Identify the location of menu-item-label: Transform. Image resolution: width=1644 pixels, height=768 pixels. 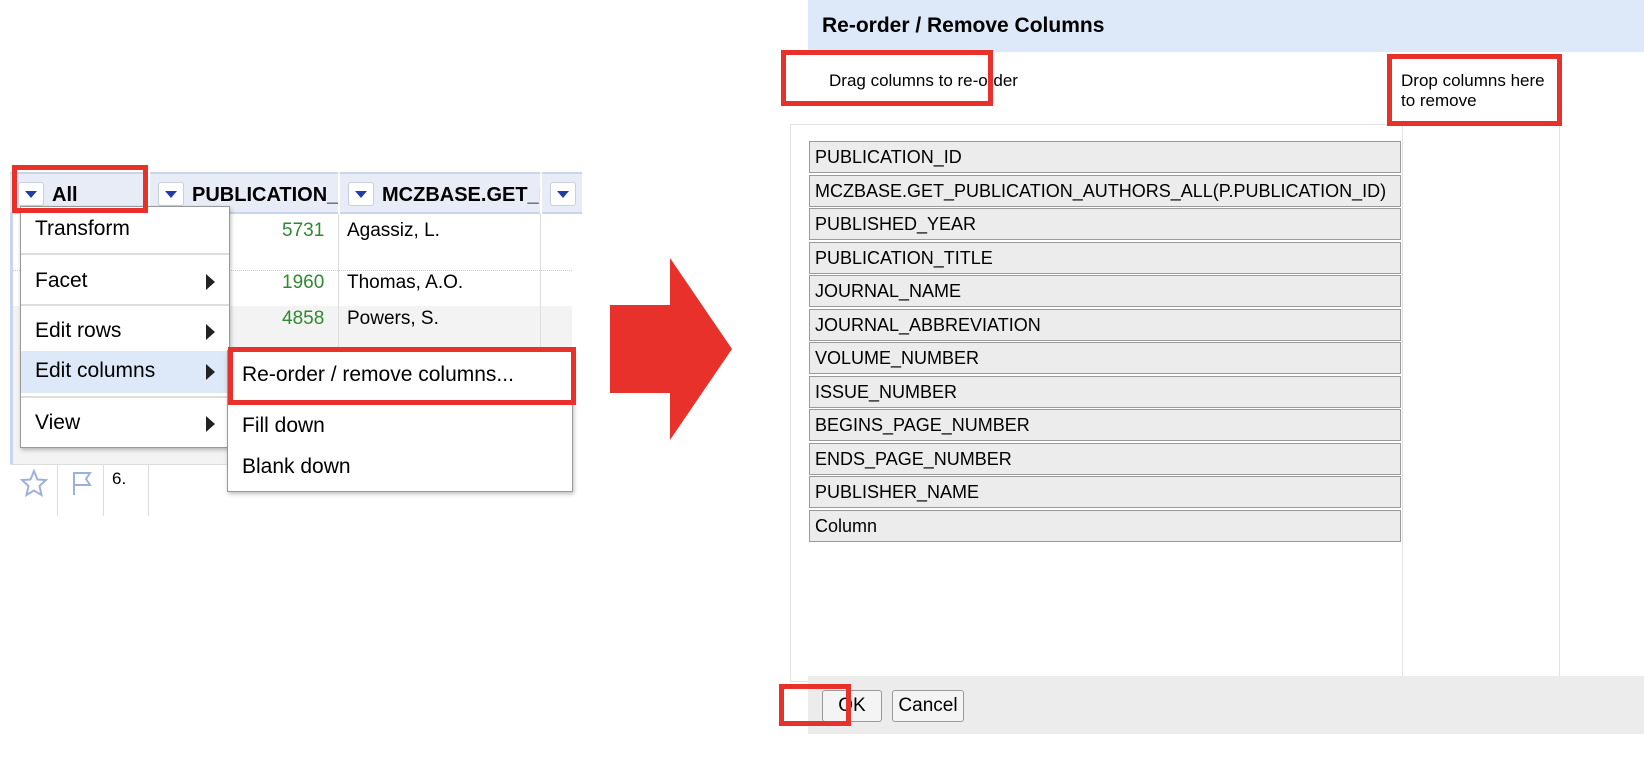
(82, 228).